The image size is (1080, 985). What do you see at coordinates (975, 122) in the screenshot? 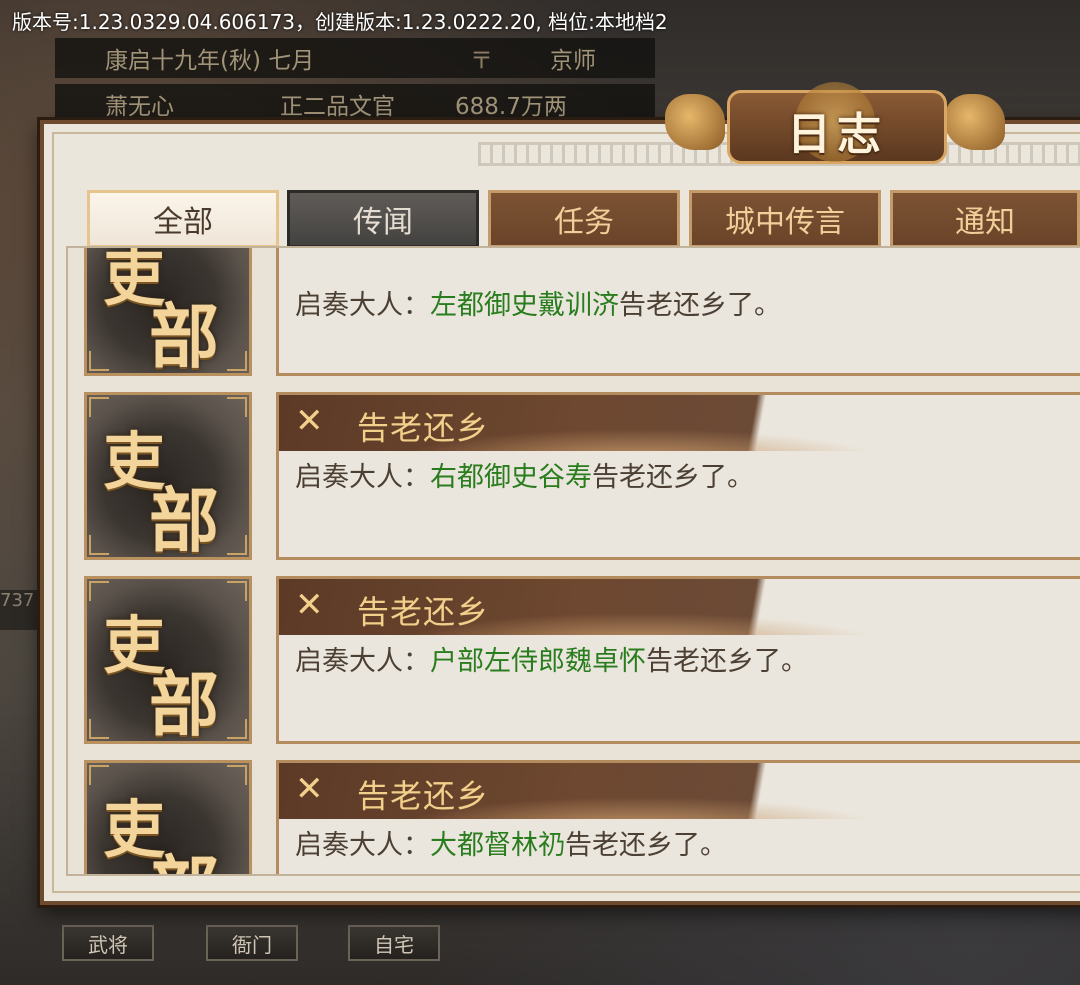
I see `right-lion-ornament` at bounding box center [975, 122].